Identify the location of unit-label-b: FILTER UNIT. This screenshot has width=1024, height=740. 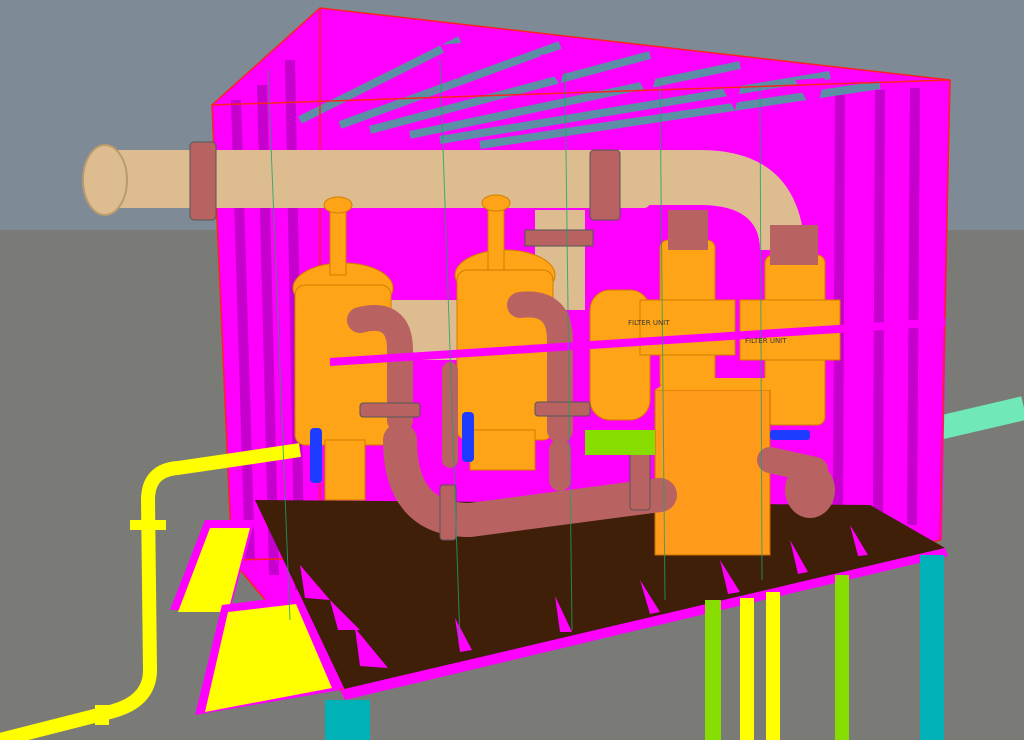
(766, 341).